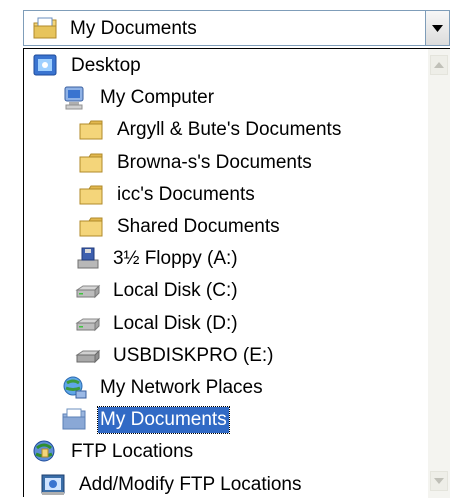 The width and height of the screenshot is (450, 504). Describe the element at coordinates (88, 356) in the screenshot. I see `usb-drive-icon` at that location.